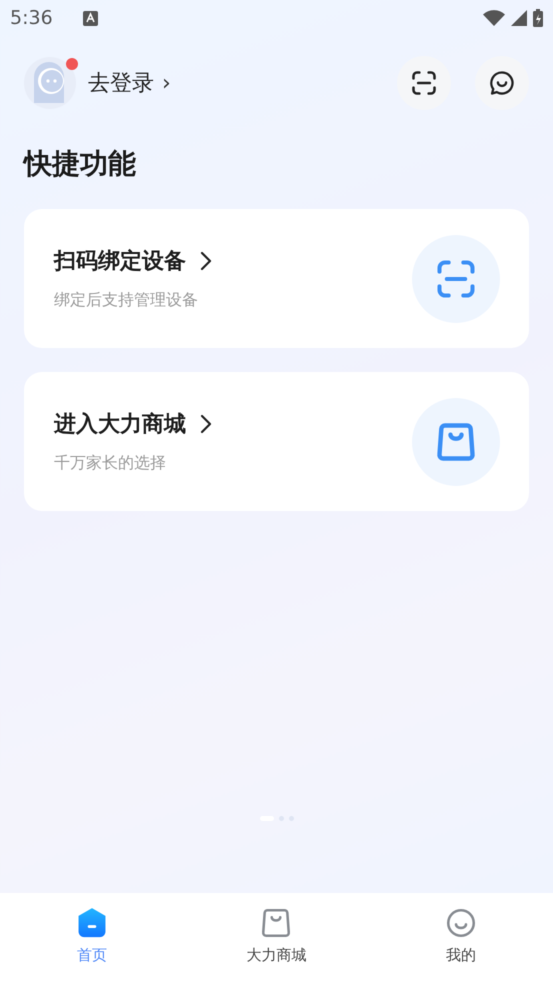 The image size is (553, 984). What do you see at coordinates (80, 164) in the screenshot?
I see `section-title: 快捷功能` at bounding box center [80, 164].